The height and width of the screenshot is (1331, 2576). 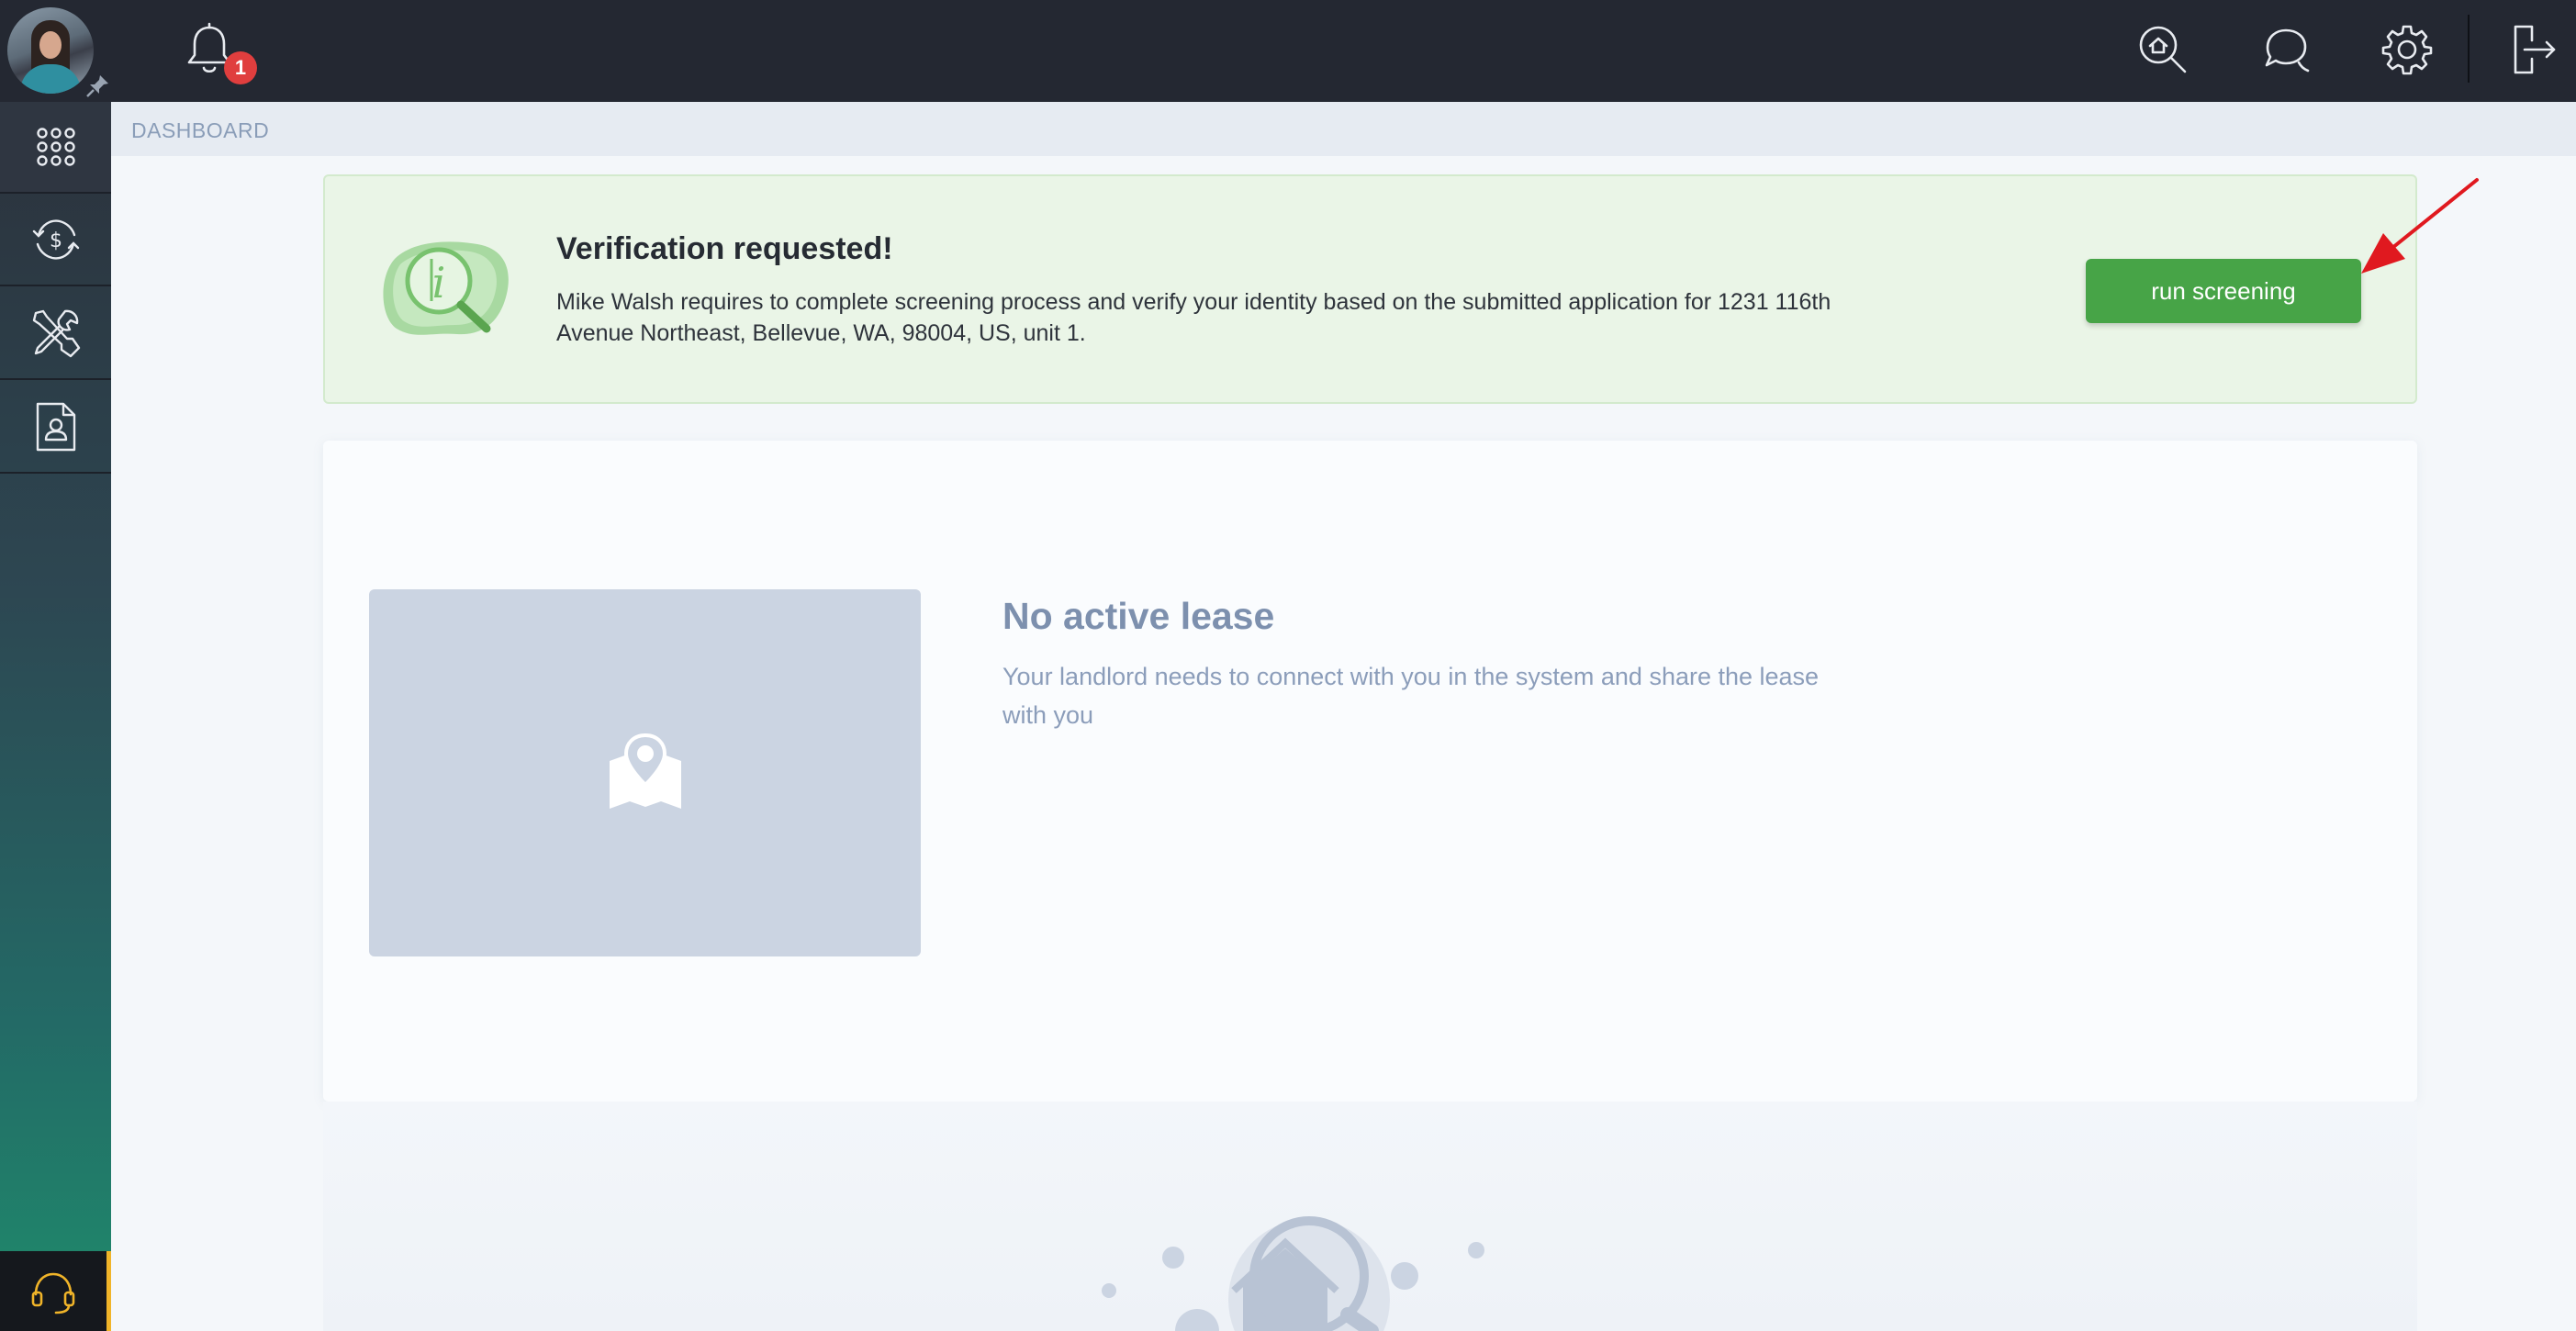 I want to click on logout-icon, so click(x=2531, y=49).